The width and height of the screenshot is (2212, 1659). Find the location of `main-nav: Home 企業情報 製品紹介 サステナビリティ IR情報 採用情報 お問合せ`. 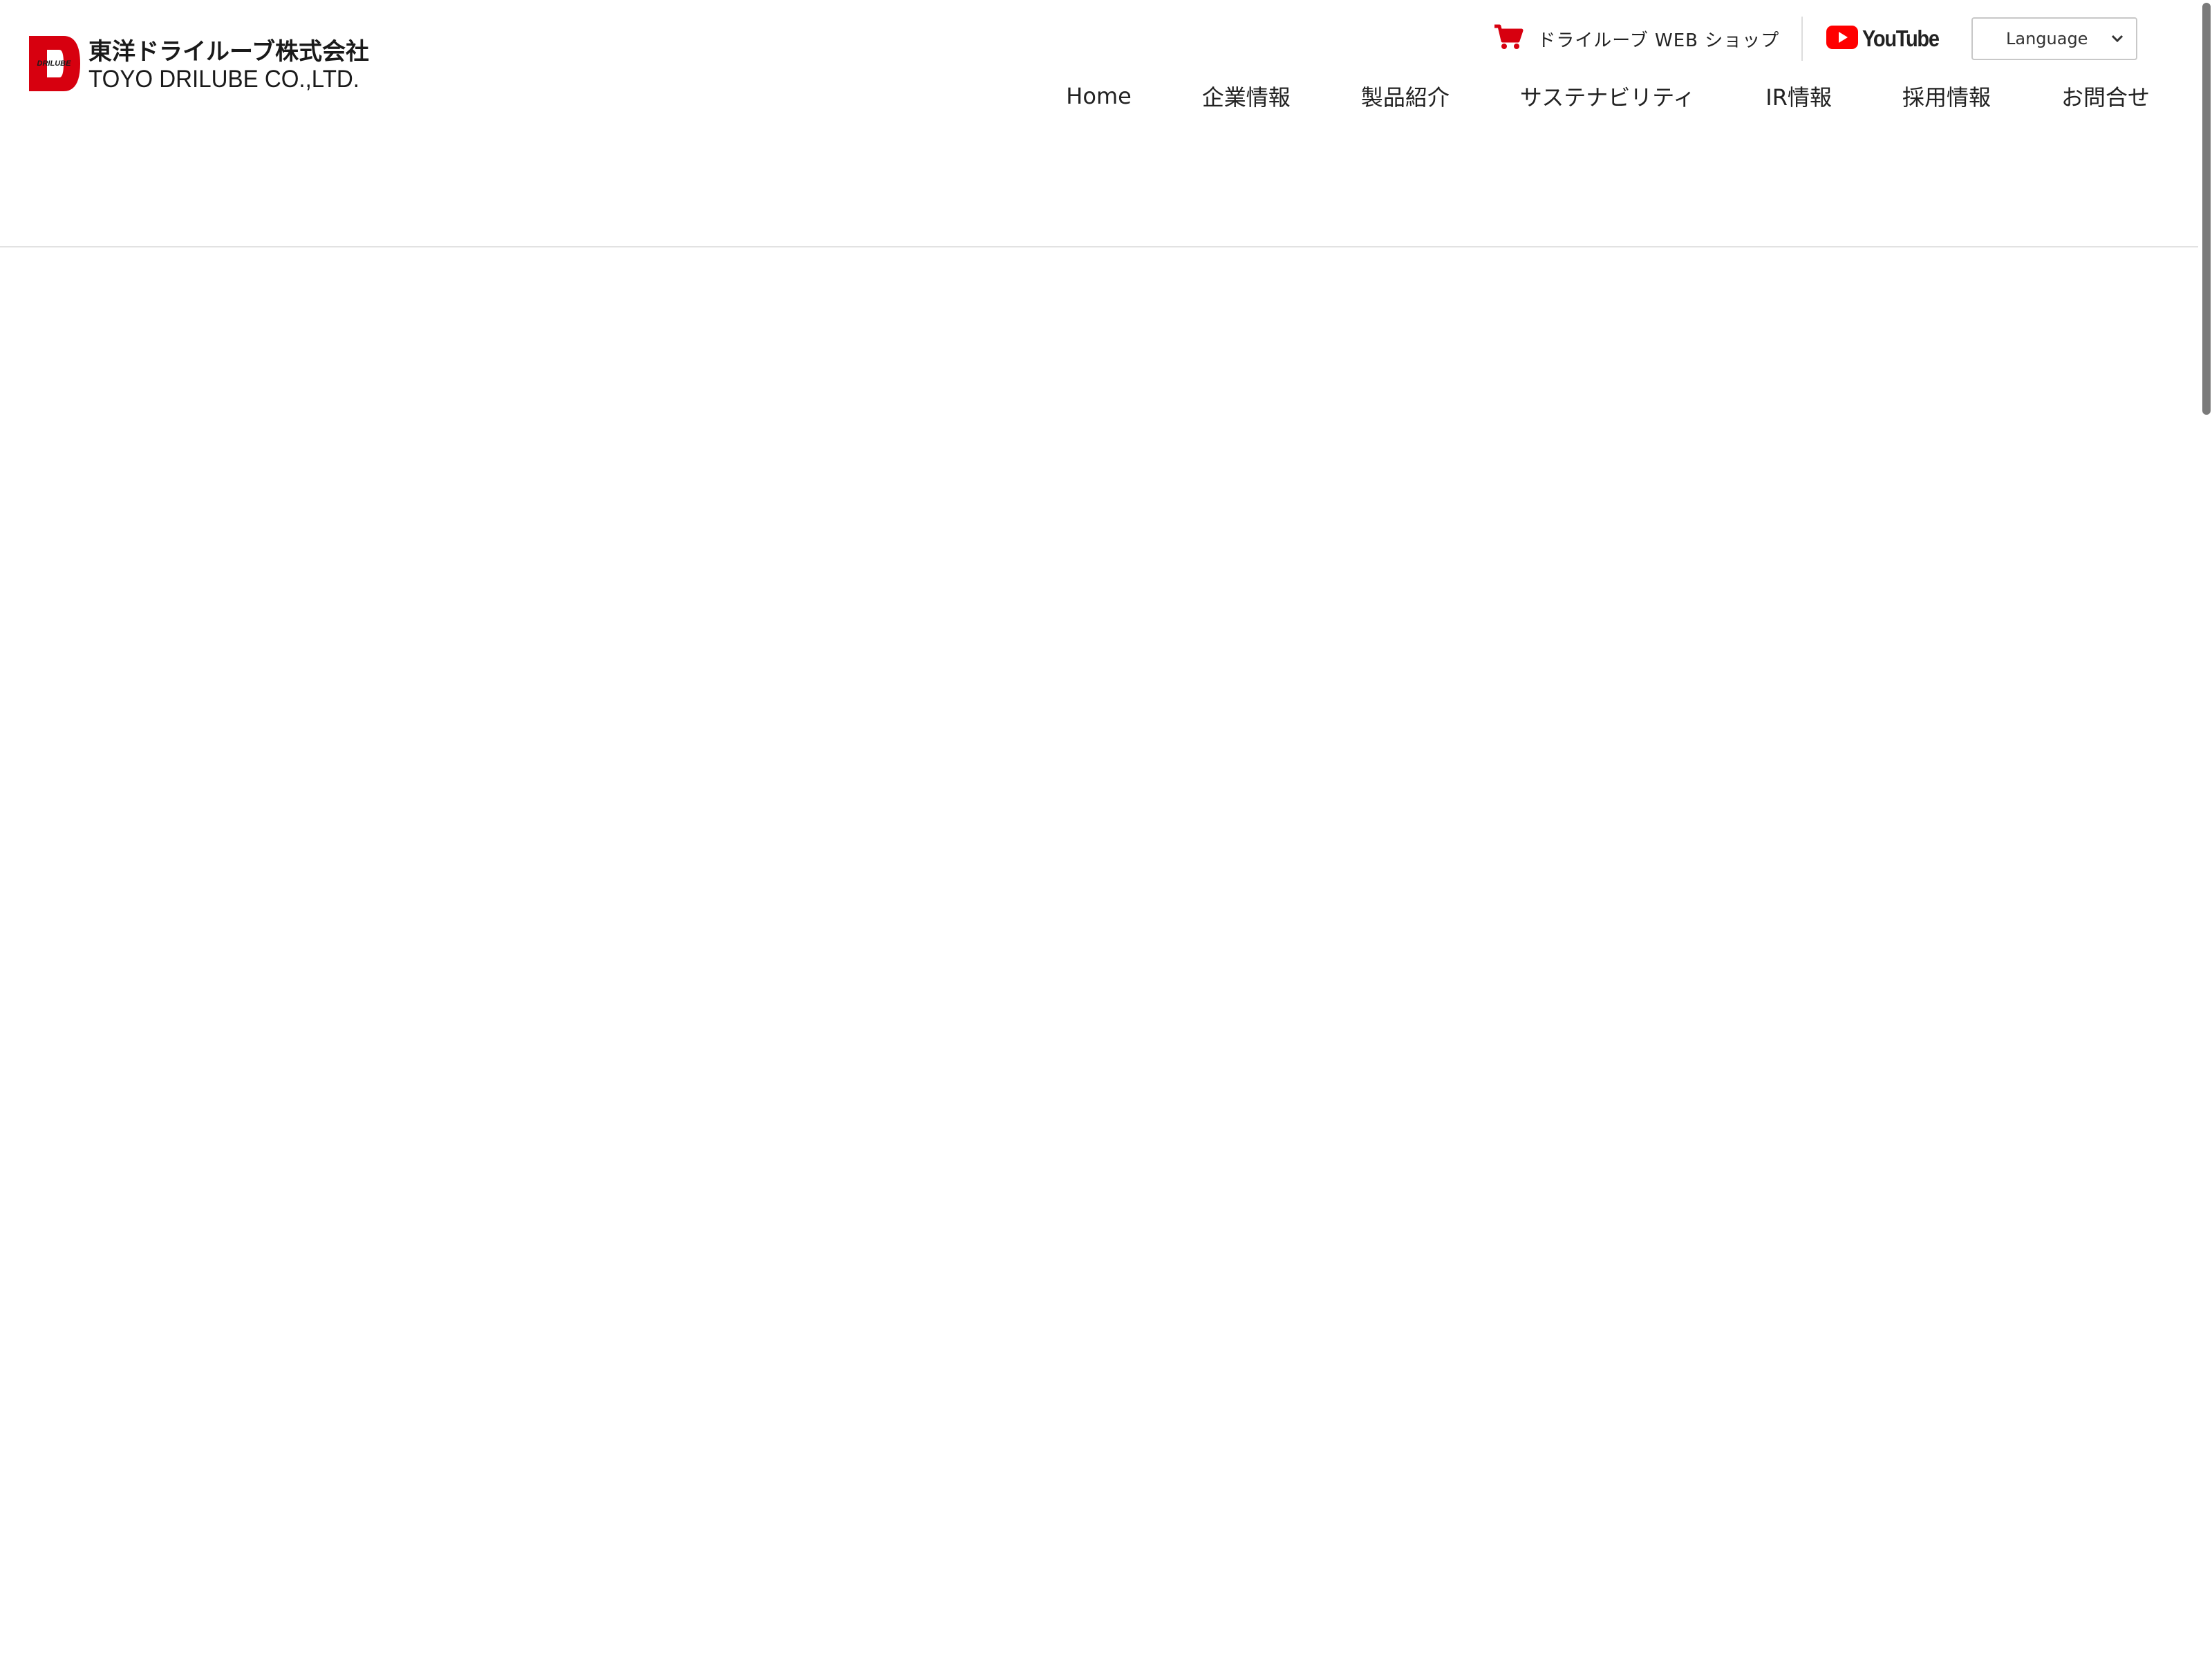

main-nav: Home 企業情報 製品紹介 サステナビリティ IR情報 採用情報 お問合せ is located at coordinates (1608, 96).